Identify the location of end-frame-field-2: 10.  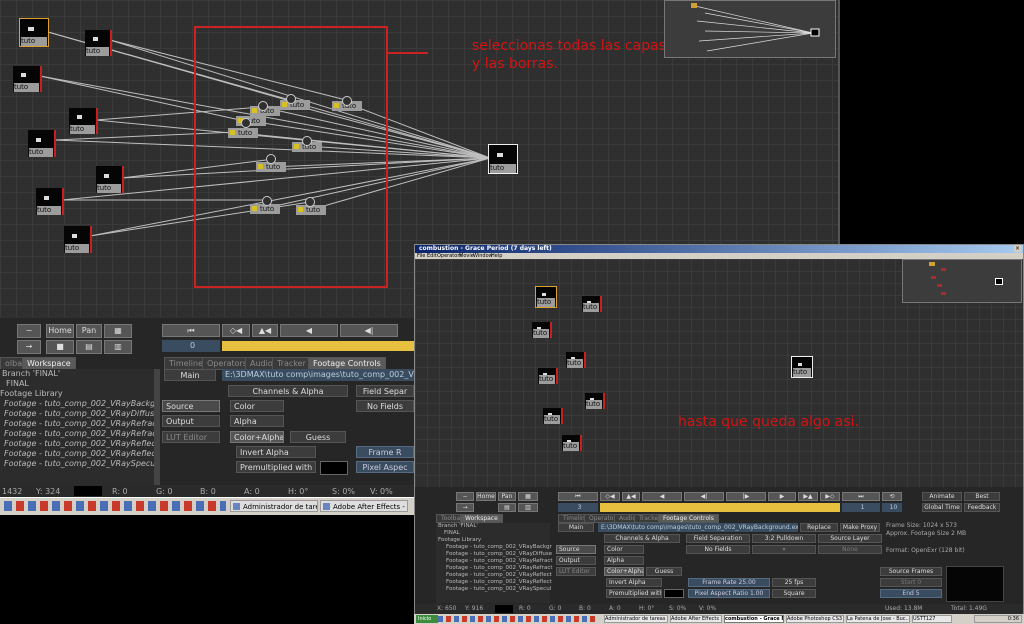
(892, 507).